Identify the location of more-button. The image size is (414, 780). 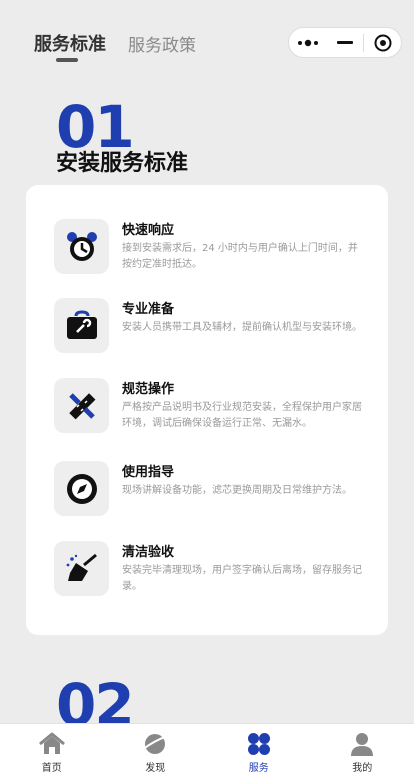
(307, 42).